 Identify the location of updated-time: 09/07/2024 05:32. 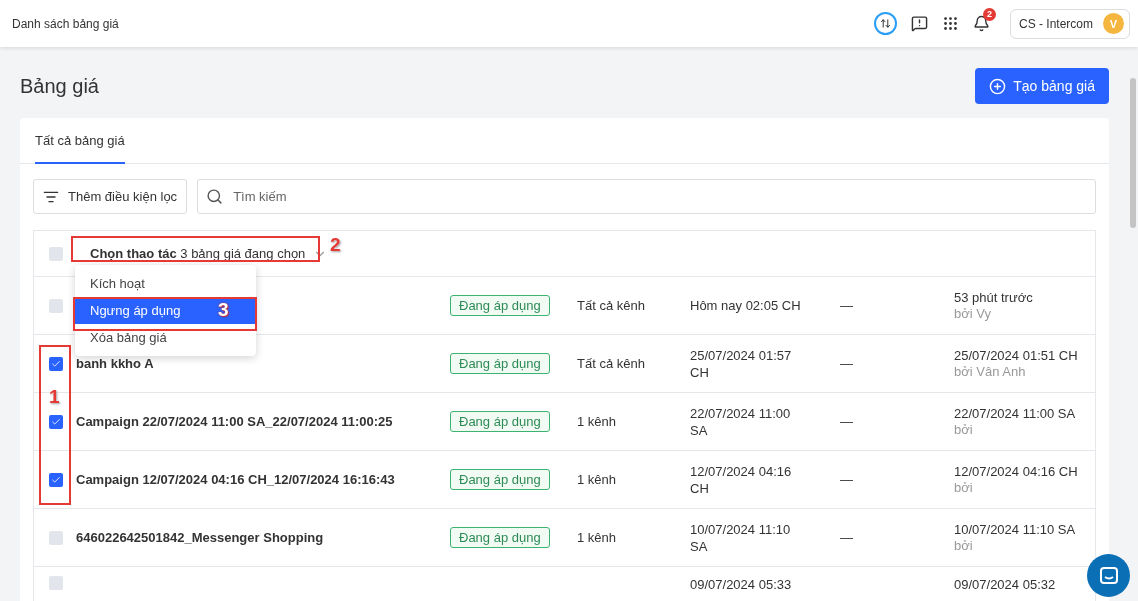
(1005, 584).